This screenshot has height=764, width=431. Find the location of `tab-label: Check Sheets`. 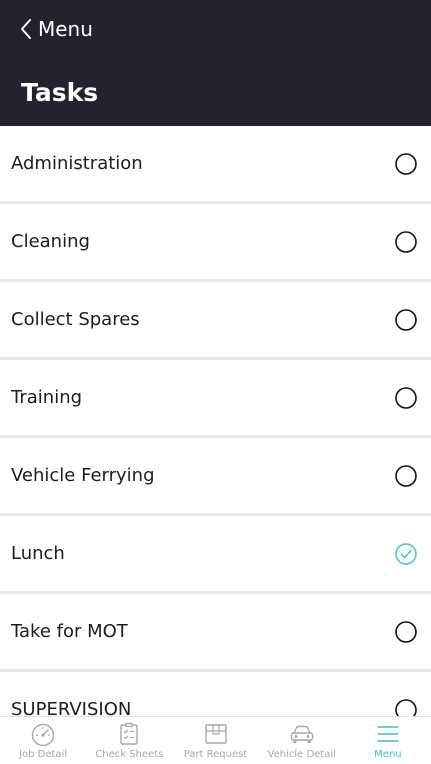

tab-label: Check Sheets is located at coordinates (129, 754).